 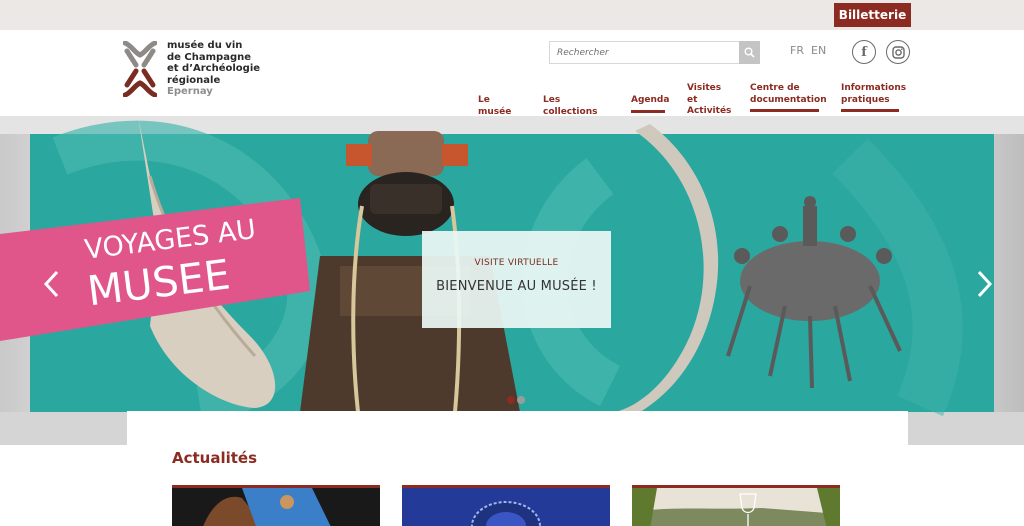 What do you see at coordinates (521, 400) in the screenshot?
I see `slider-dot` at bounding box center [521, 400].